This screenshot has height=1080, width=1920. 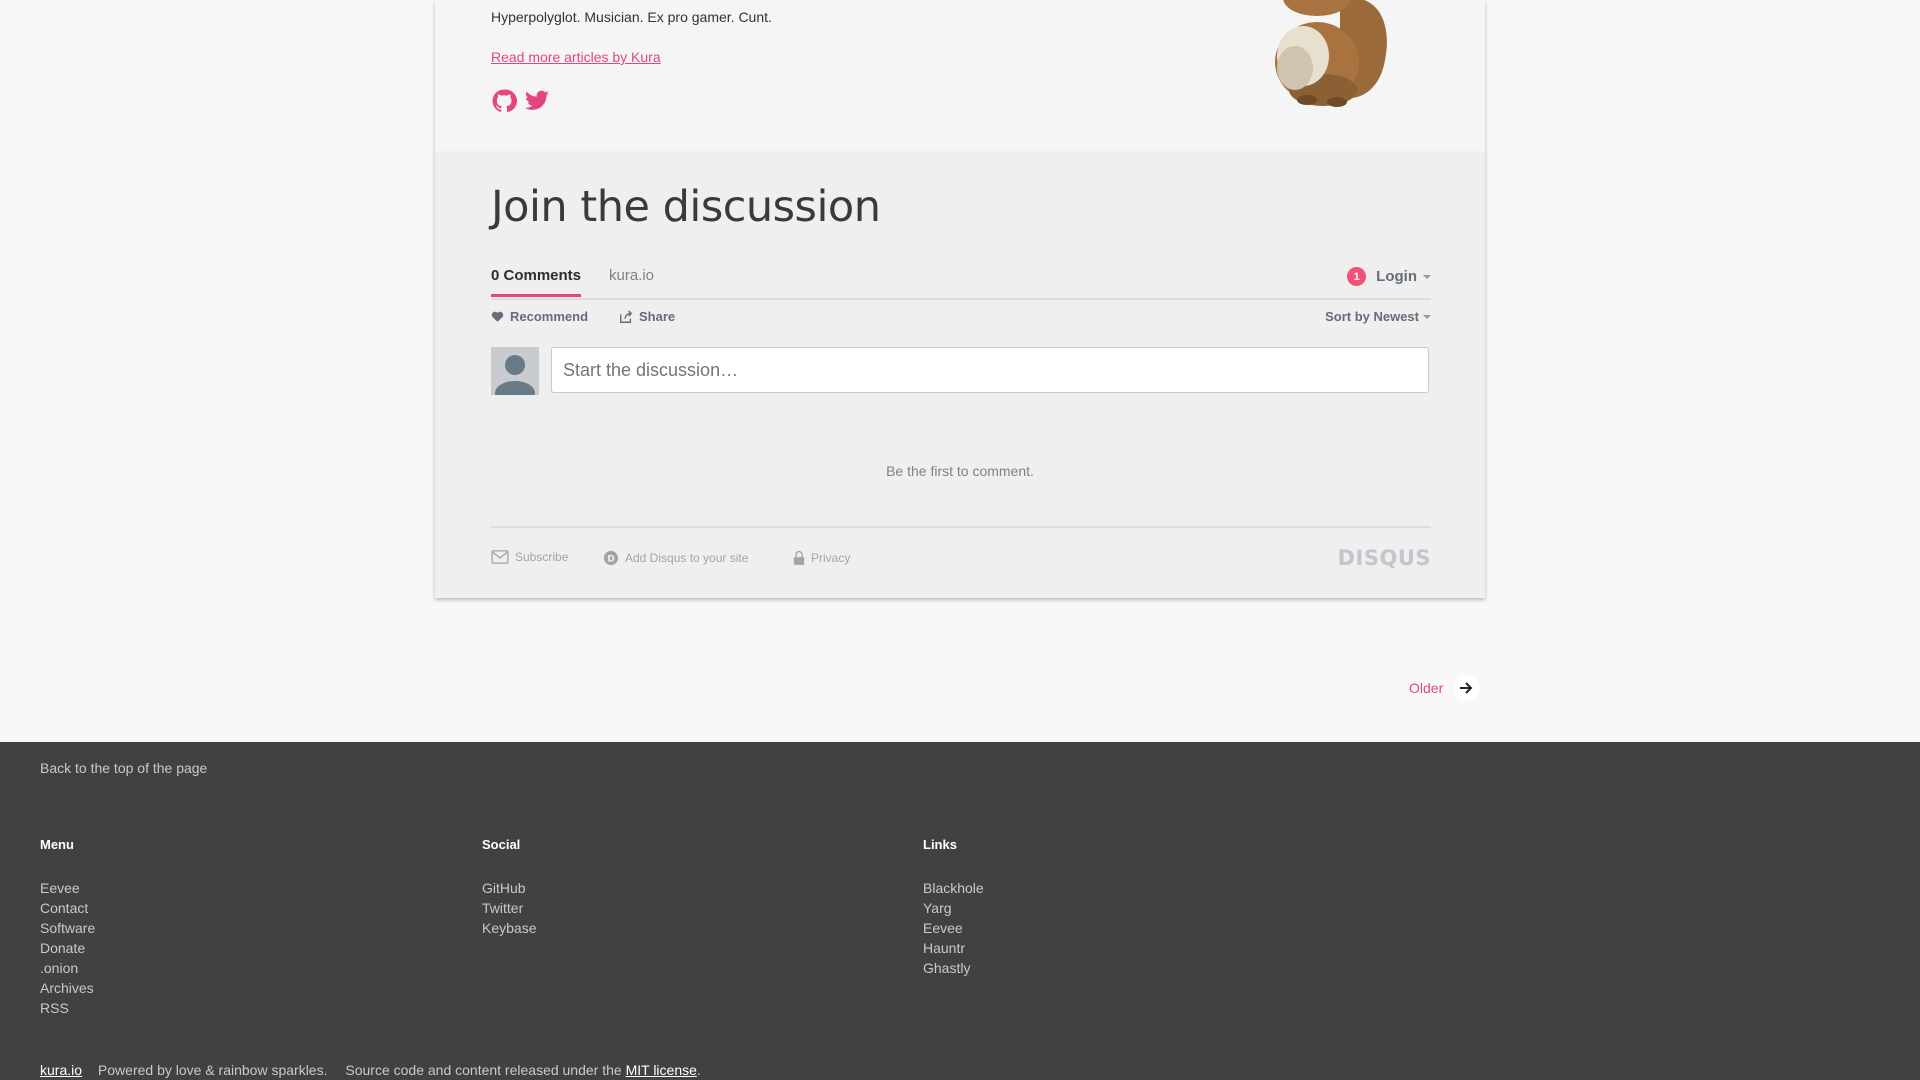 What do you see at coordinates (504, 101) in the screenshot?
I see `github-icon` at bounding box center [504, 101].